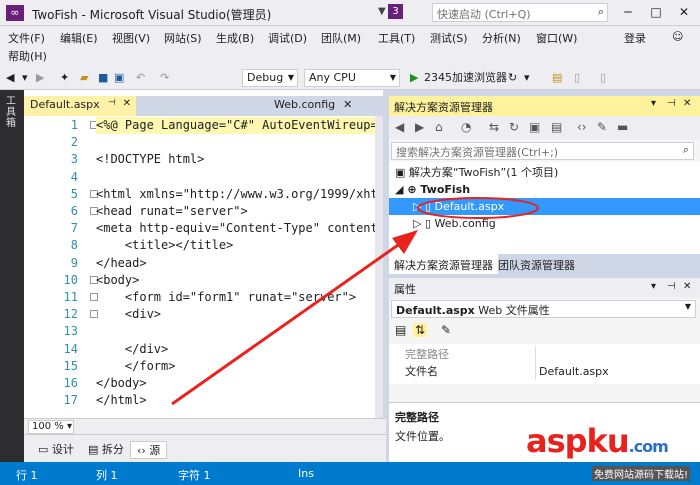 The image size is (700, 485). Describe the element at coordinates (84, 78) in the screenshot. I see `open-file-icon: ▰` at that location.